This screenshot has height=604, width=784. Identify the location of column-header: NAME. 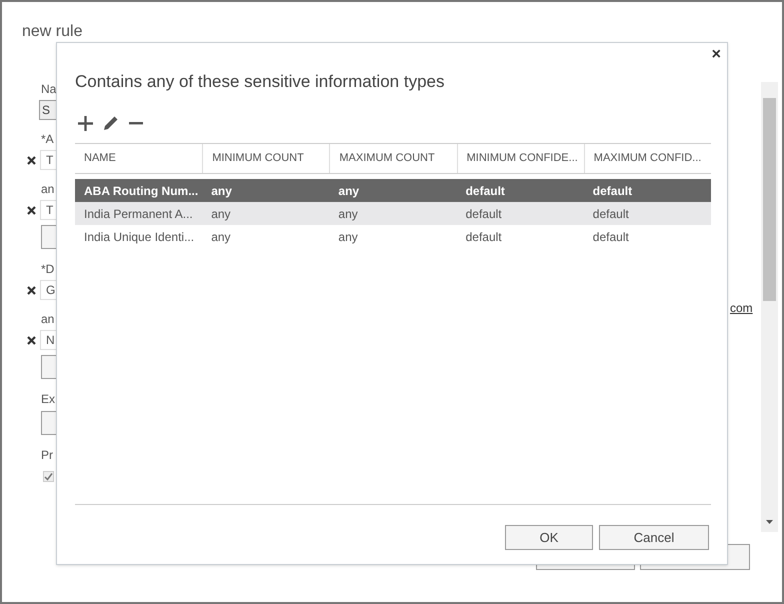
(138, 158).